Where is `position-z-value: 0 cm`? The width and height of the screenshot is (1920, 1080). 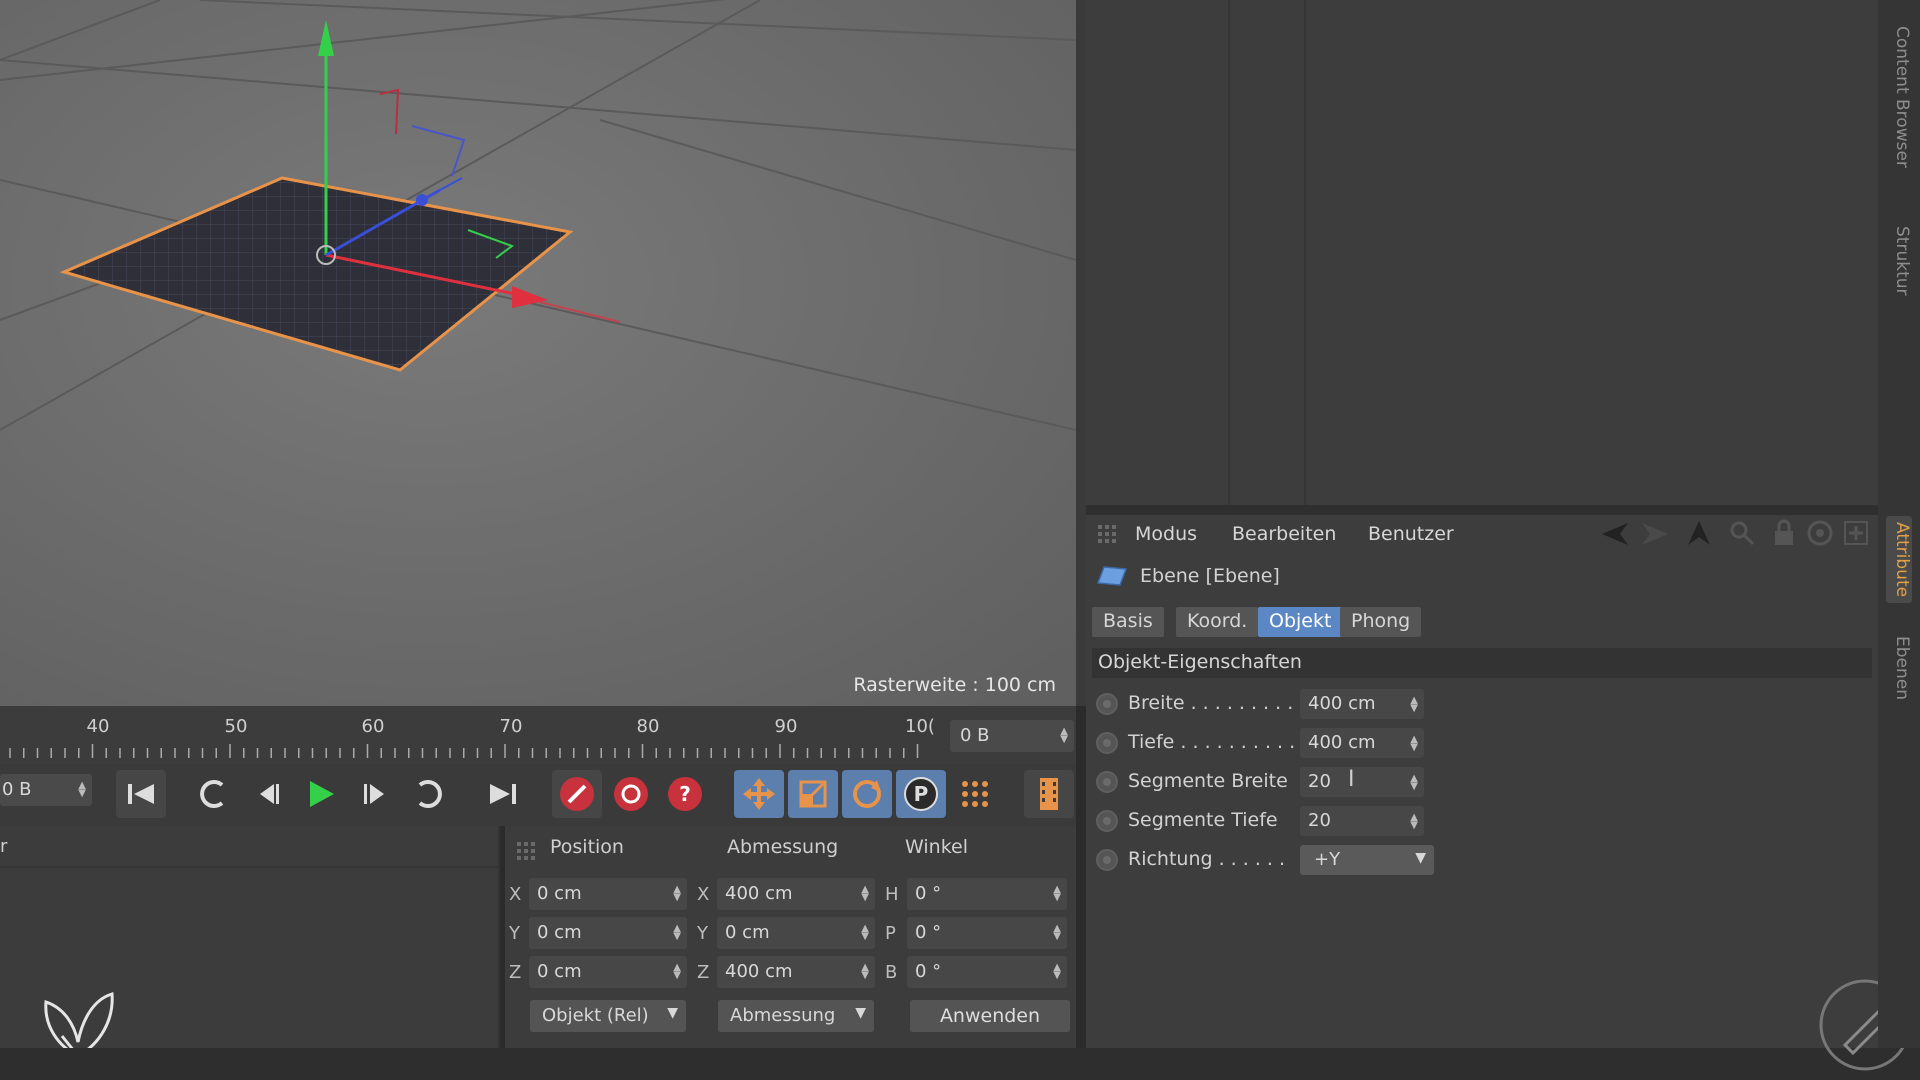 position-z-value: 0 cm is located at coordinates (559, 971).